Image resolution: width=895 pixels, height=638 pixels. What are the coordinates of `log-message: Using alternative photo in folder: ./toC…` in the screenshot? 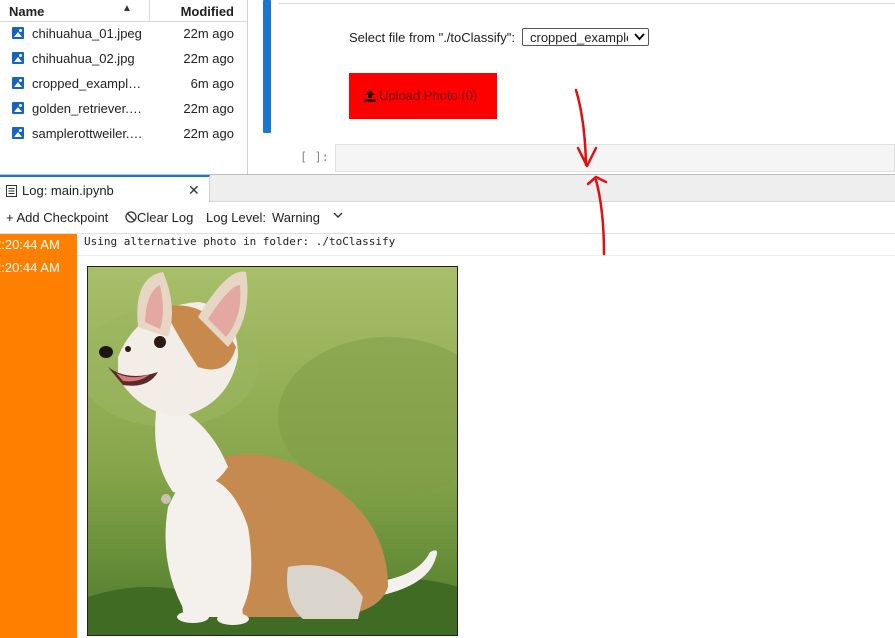 It's located at (240, 241).